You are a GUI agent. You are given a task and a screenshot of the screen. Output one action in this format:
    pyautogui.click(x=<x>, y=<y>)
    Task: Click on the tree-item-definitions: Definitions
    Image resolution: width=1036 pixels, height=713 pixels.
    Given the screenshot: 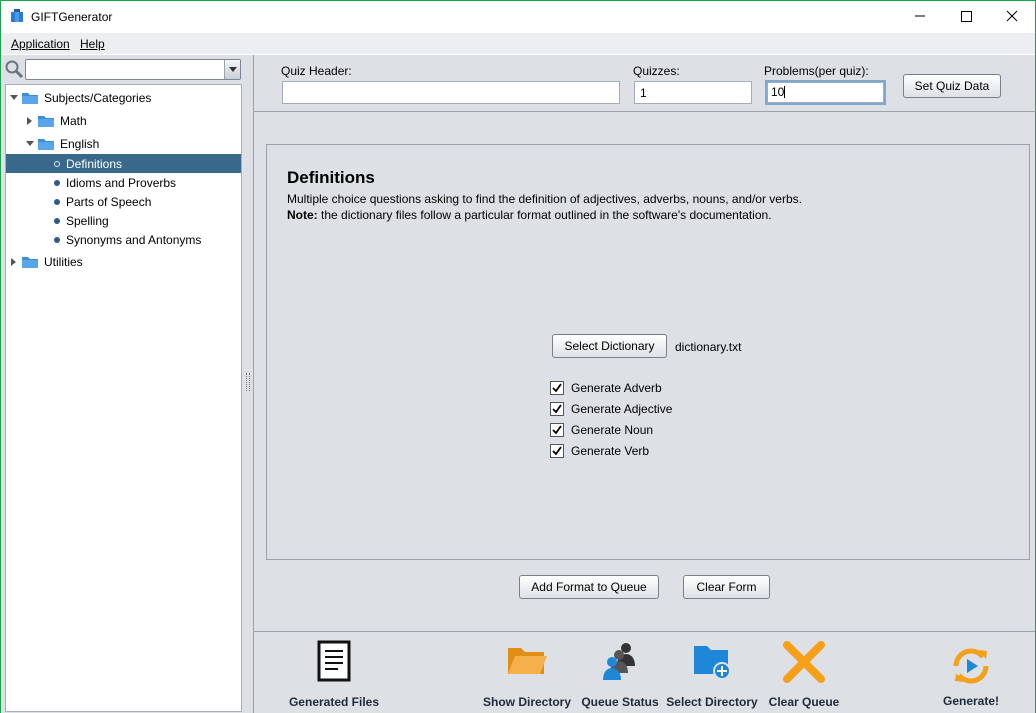 What is the action you would take?
    pyautogui.click(x=123, y=163)
    